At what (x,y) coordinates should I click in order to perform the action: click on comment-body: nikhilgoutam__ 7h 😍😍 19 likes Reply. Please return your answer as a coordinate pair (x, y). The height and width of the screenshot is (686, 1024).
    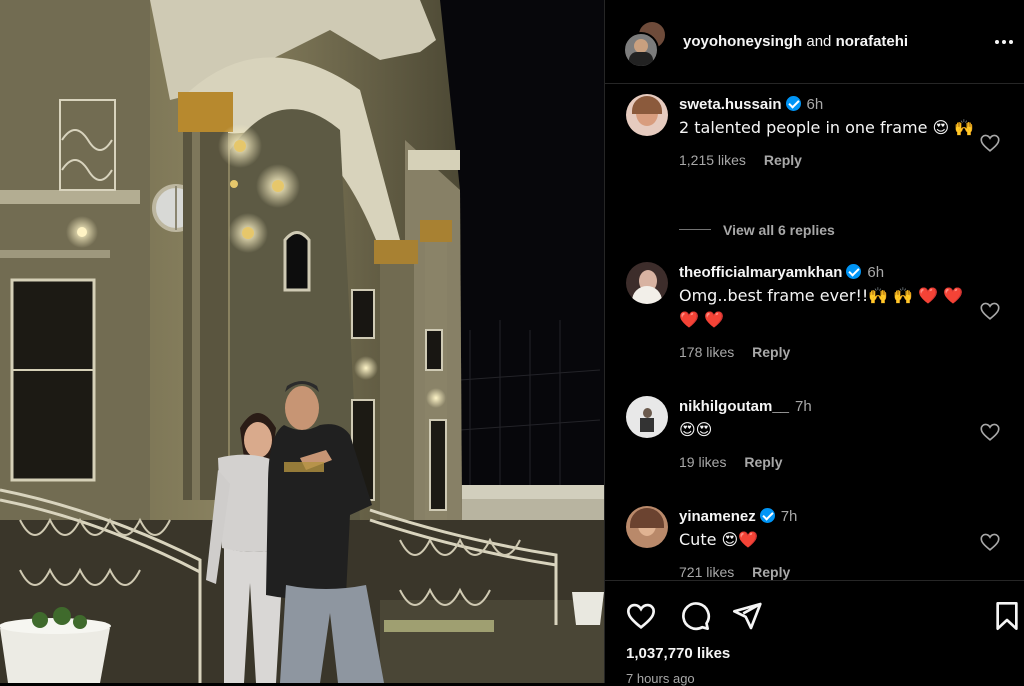
    Looking at the image, I should click on (829, 434).